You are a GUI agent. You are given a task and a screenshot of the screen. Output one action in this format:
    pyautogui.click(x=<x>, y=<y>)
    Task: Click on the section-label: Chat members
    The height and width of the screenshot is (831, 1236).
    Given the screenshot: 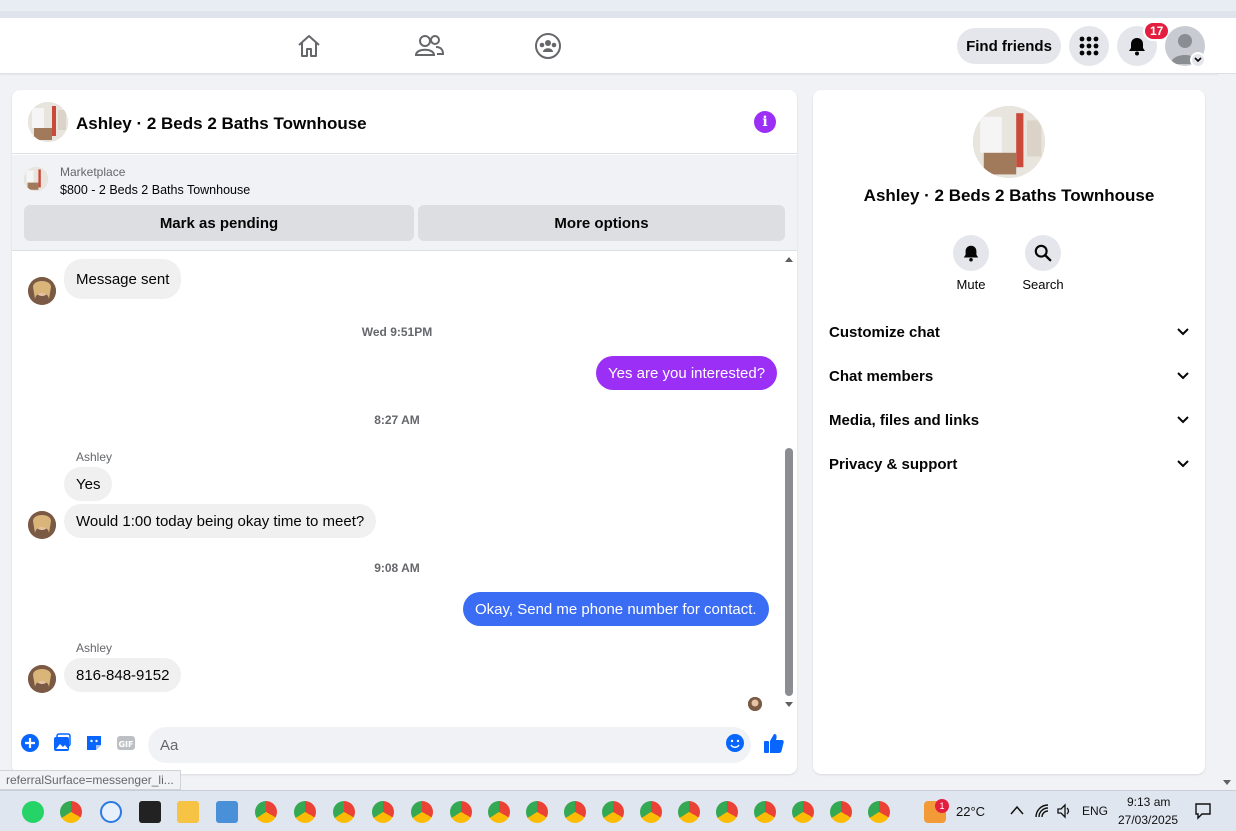 What is the action you would take?
    pyautogui.click(x=881, y=376)
    